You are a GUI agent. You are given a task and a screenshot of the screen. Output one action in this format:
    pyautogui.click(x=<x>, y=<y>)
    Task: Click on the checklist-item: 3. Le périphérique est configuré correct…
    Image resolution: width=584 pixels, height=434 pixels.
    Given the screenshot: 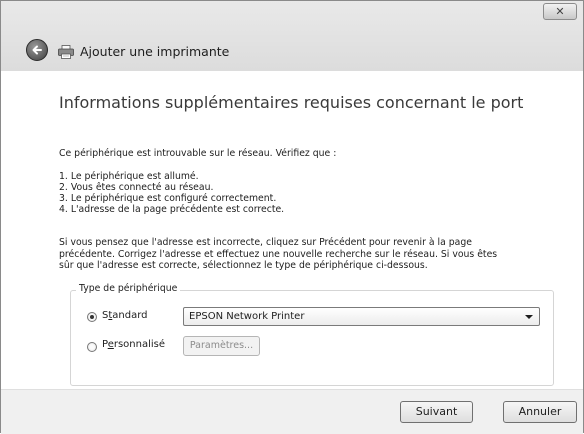 What is the action you would take?
    pyautogui.click(x=168, y=198)
    